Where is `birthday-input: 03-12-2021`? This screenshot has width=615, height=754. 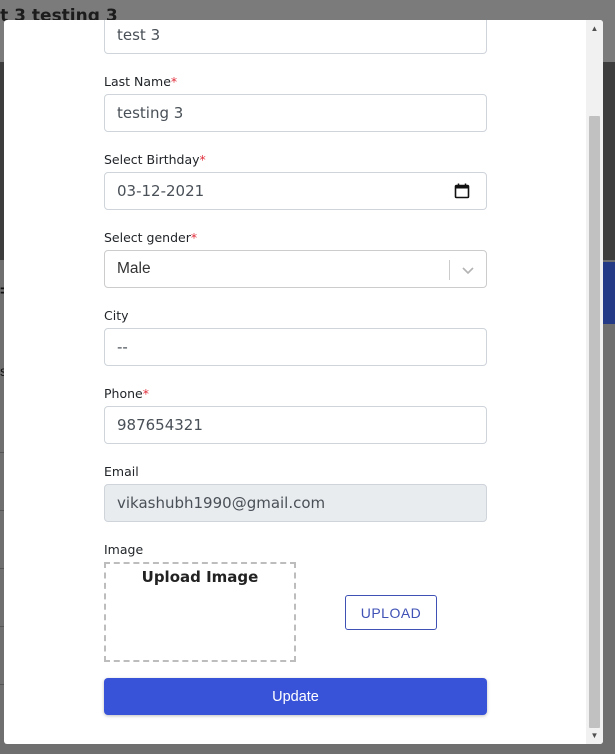
birthday-input: 03-12-2021 is located at coordinates (295, 191).